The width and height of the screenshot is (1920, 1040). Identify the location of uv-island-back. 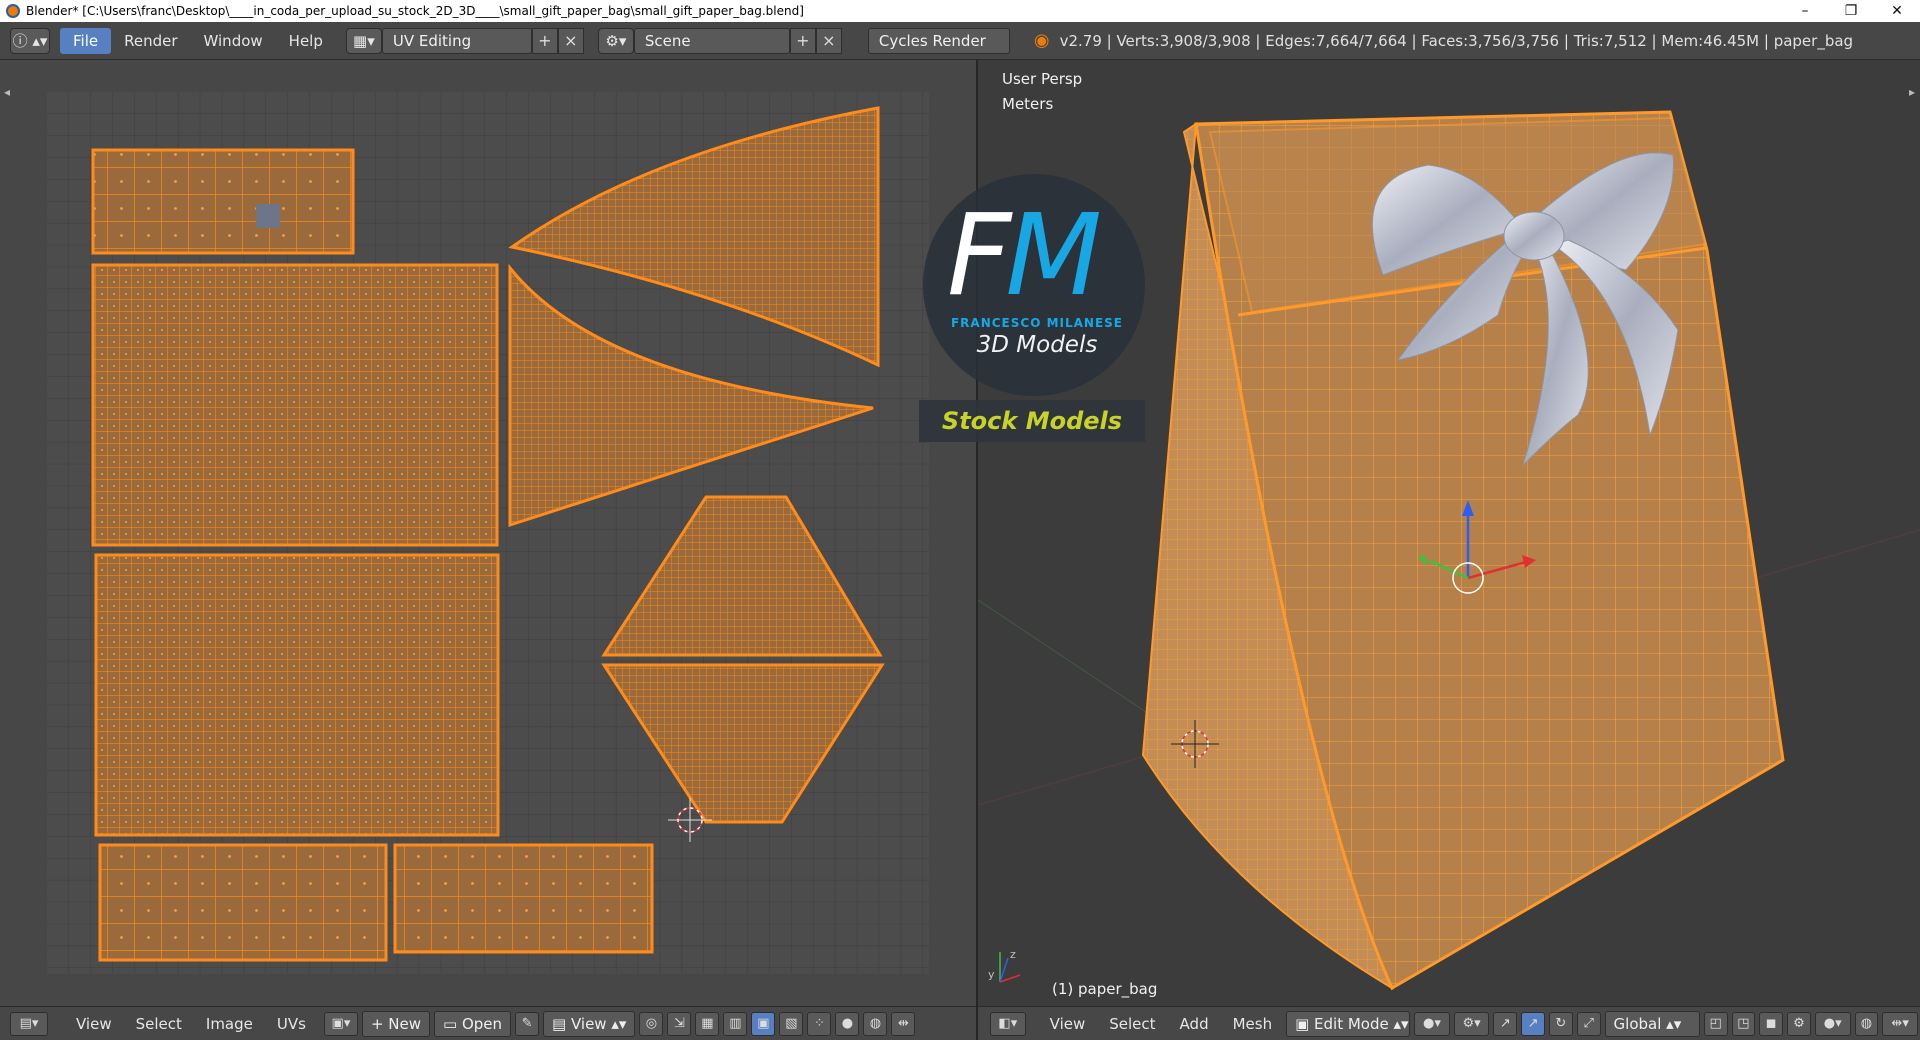
(297, 695).